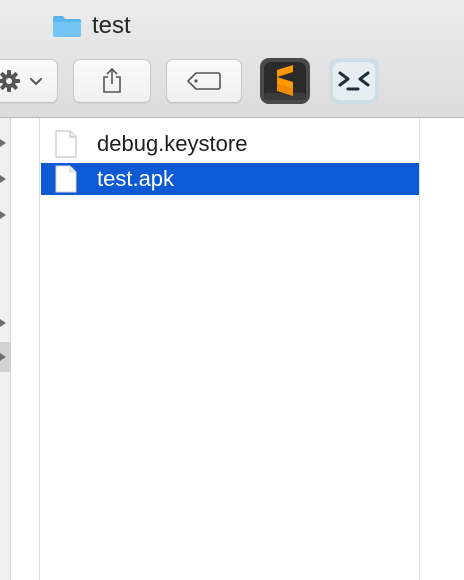  I want to click on termius-button, so click(354, 81).